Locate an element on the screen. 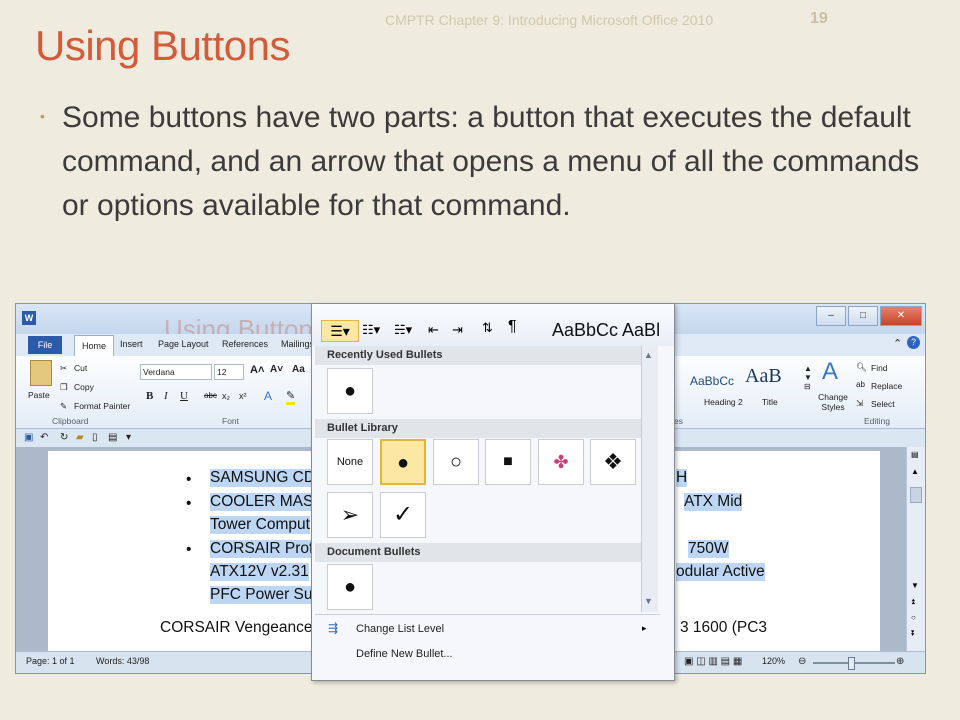  word-count: Words: 43/98 is located at coordinates (122, 661).